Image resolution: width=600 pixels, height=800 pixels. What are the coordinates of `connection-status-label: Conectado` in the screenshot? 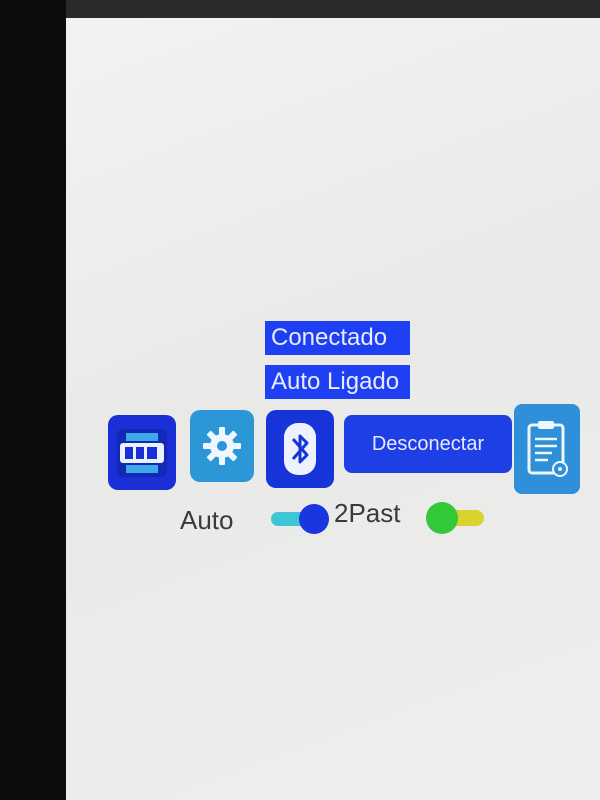 It's located at (337, 338).